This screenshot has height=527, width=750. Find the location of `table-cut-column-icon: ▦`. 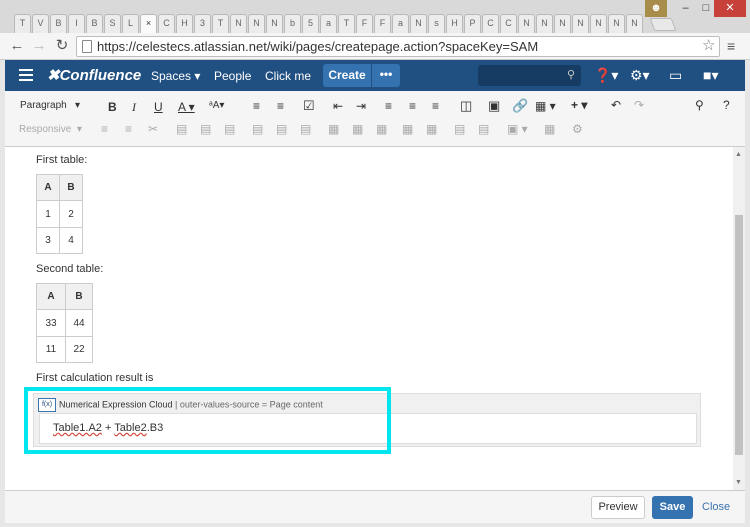

table-cut-column-icon: ▦ is located at coordinates (333, 129).